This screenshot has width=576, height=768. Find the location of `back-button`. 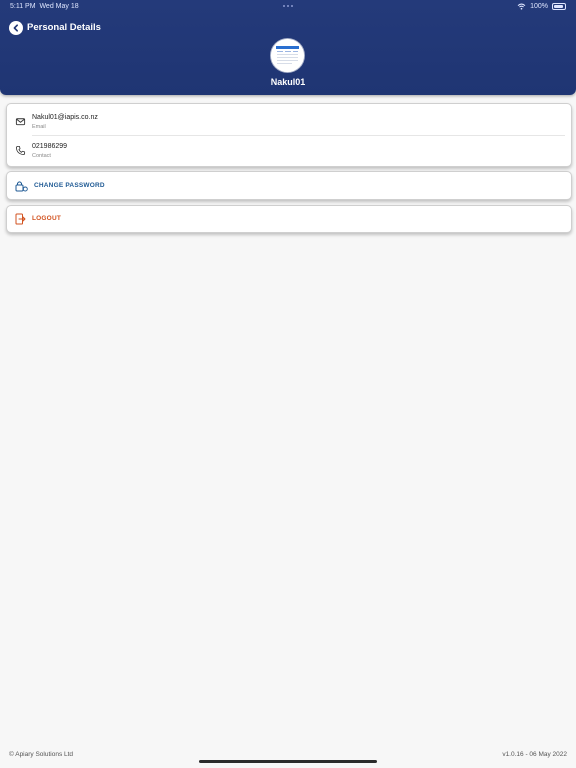

back-button is located at coordinates (16, 28).